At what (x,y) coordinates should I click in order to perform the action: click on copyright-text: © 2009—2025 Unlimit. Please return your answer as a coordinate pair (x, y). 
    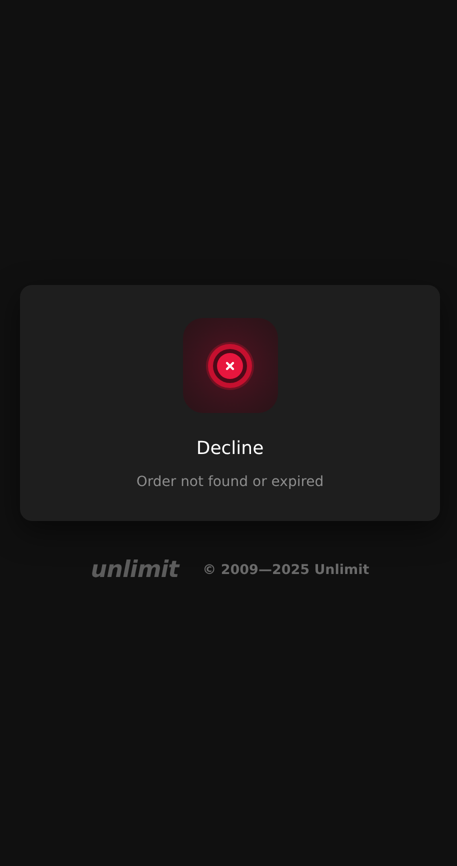
    Looking at the image, I should click on (286, 570).